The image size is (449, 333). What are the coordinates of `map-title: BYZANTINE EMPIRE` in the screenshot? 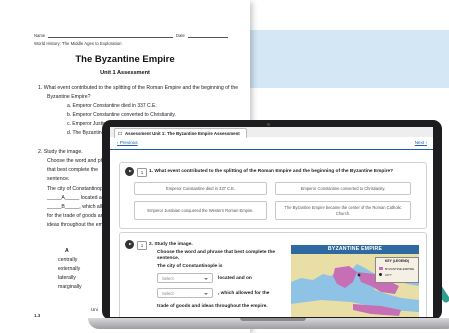 It's located at (355, 249).